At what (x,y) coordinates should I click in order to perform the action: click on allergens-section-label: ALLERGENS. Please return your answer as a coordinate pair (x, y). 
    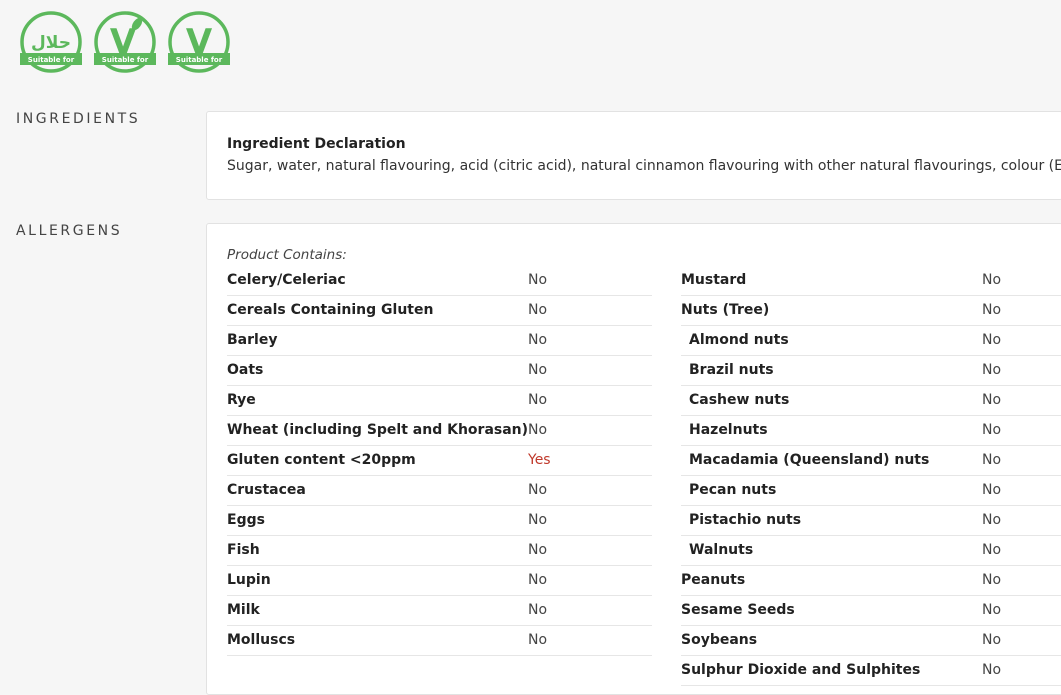
    Looking at the image, I should click on (69, 231).